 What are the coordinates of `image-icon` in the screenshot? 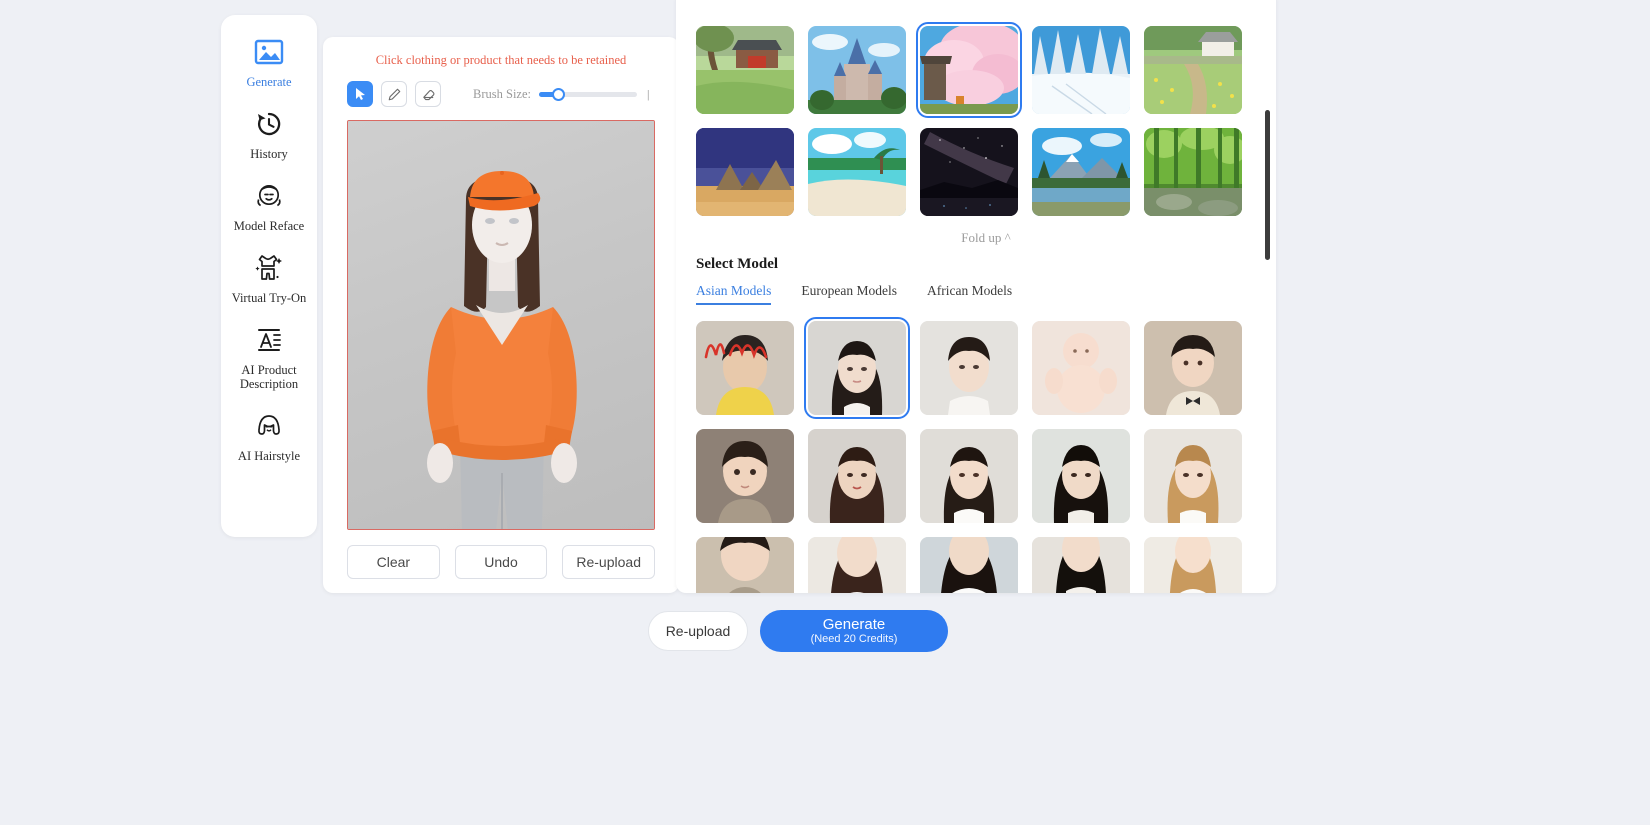 It's located at (269, 52).